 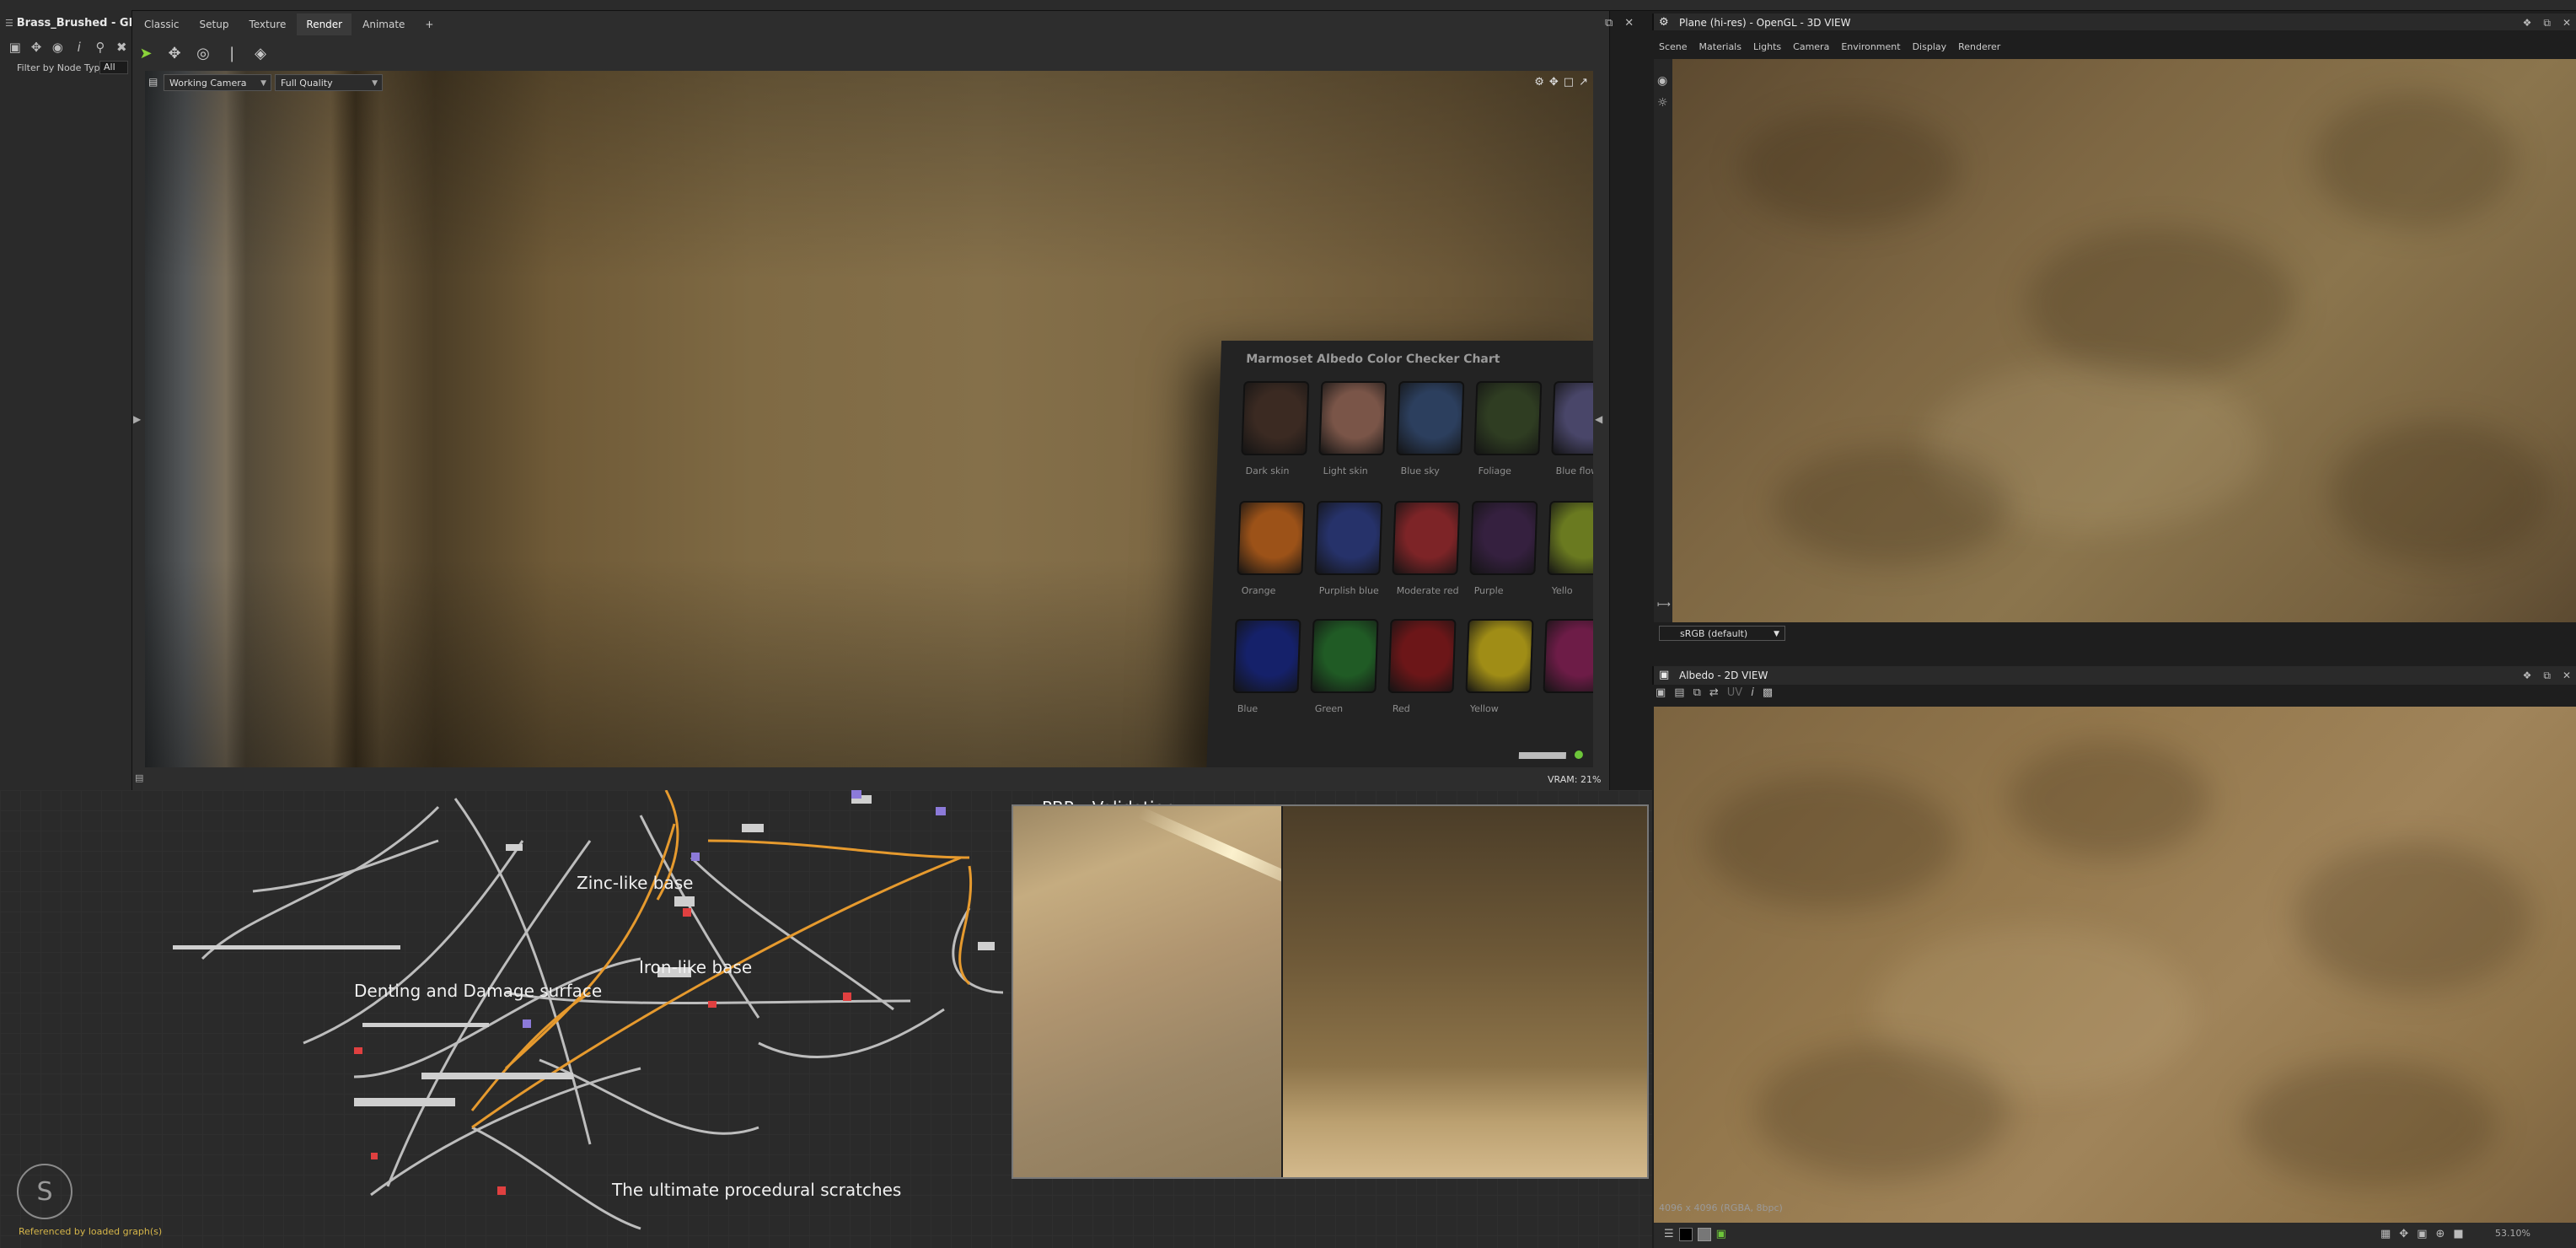 I want to click on frame-zinc-base: Zinc-like base, so click(x=635, y=883).